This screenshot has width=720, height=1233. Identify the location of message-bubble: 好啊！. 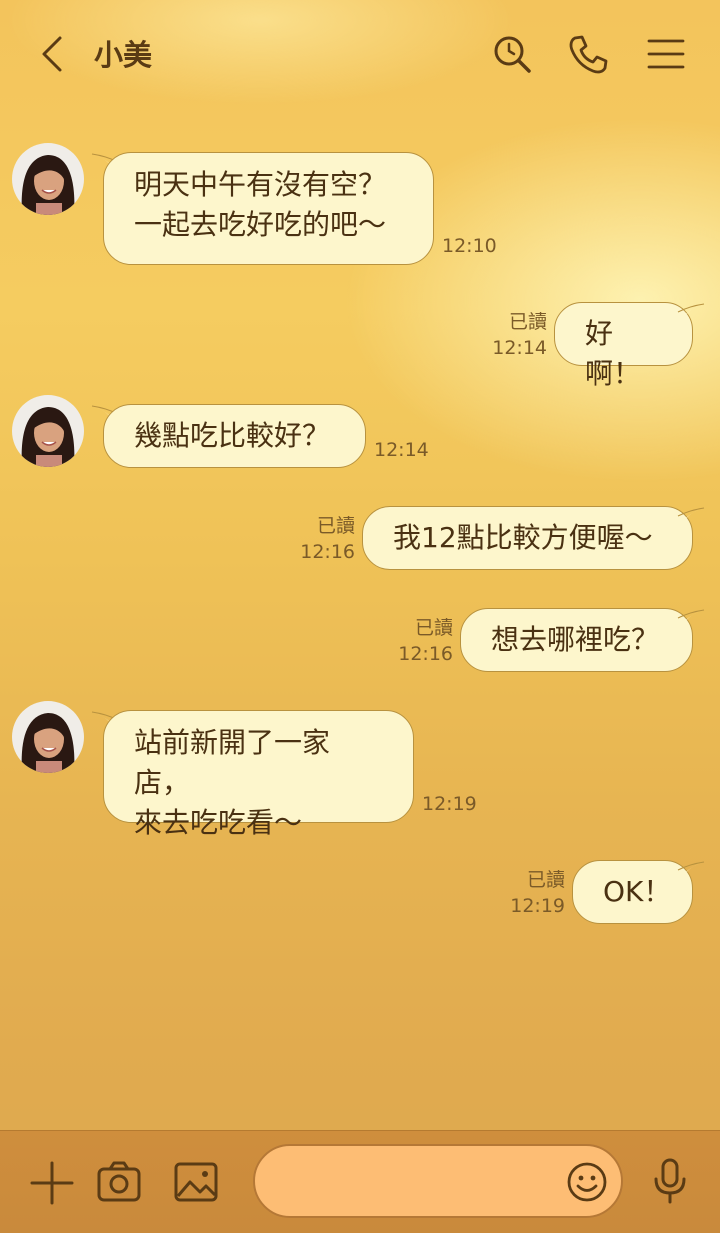
(623, 346).